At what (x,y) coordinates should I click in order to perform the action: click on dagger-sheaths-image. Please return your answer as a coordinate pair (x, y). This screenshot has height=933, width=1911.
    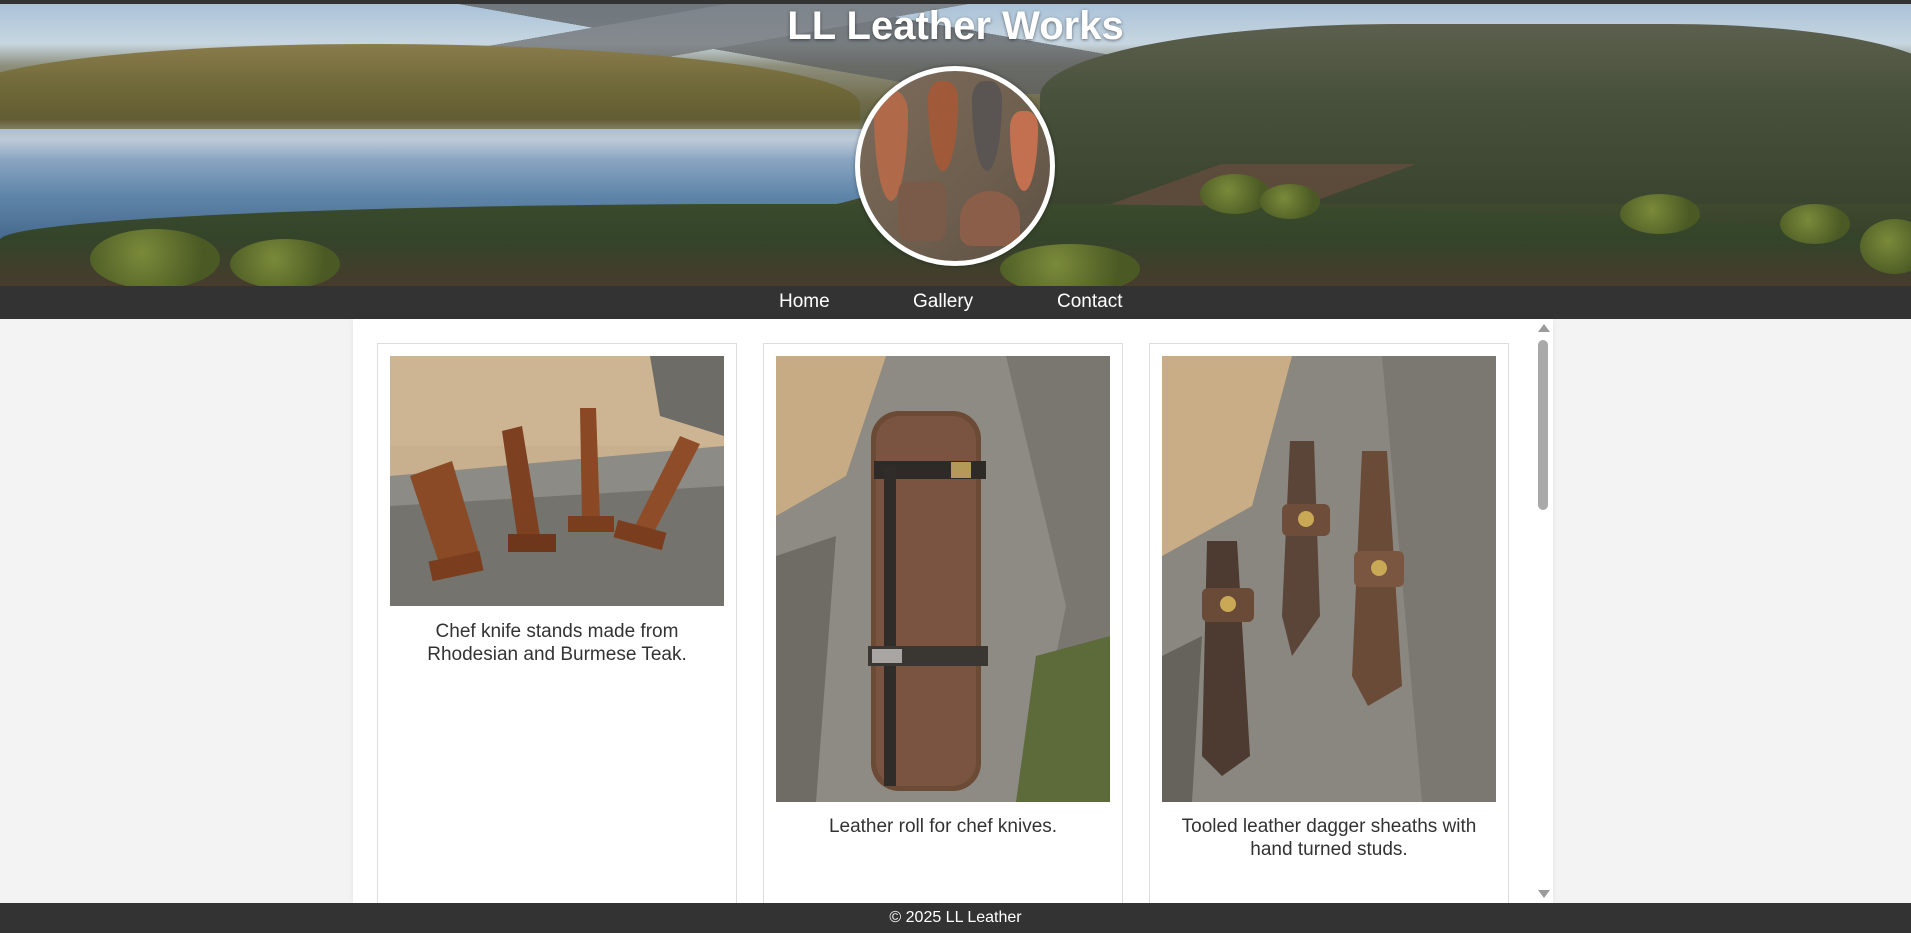
    Looking at the image, I should click on (1329, 579).